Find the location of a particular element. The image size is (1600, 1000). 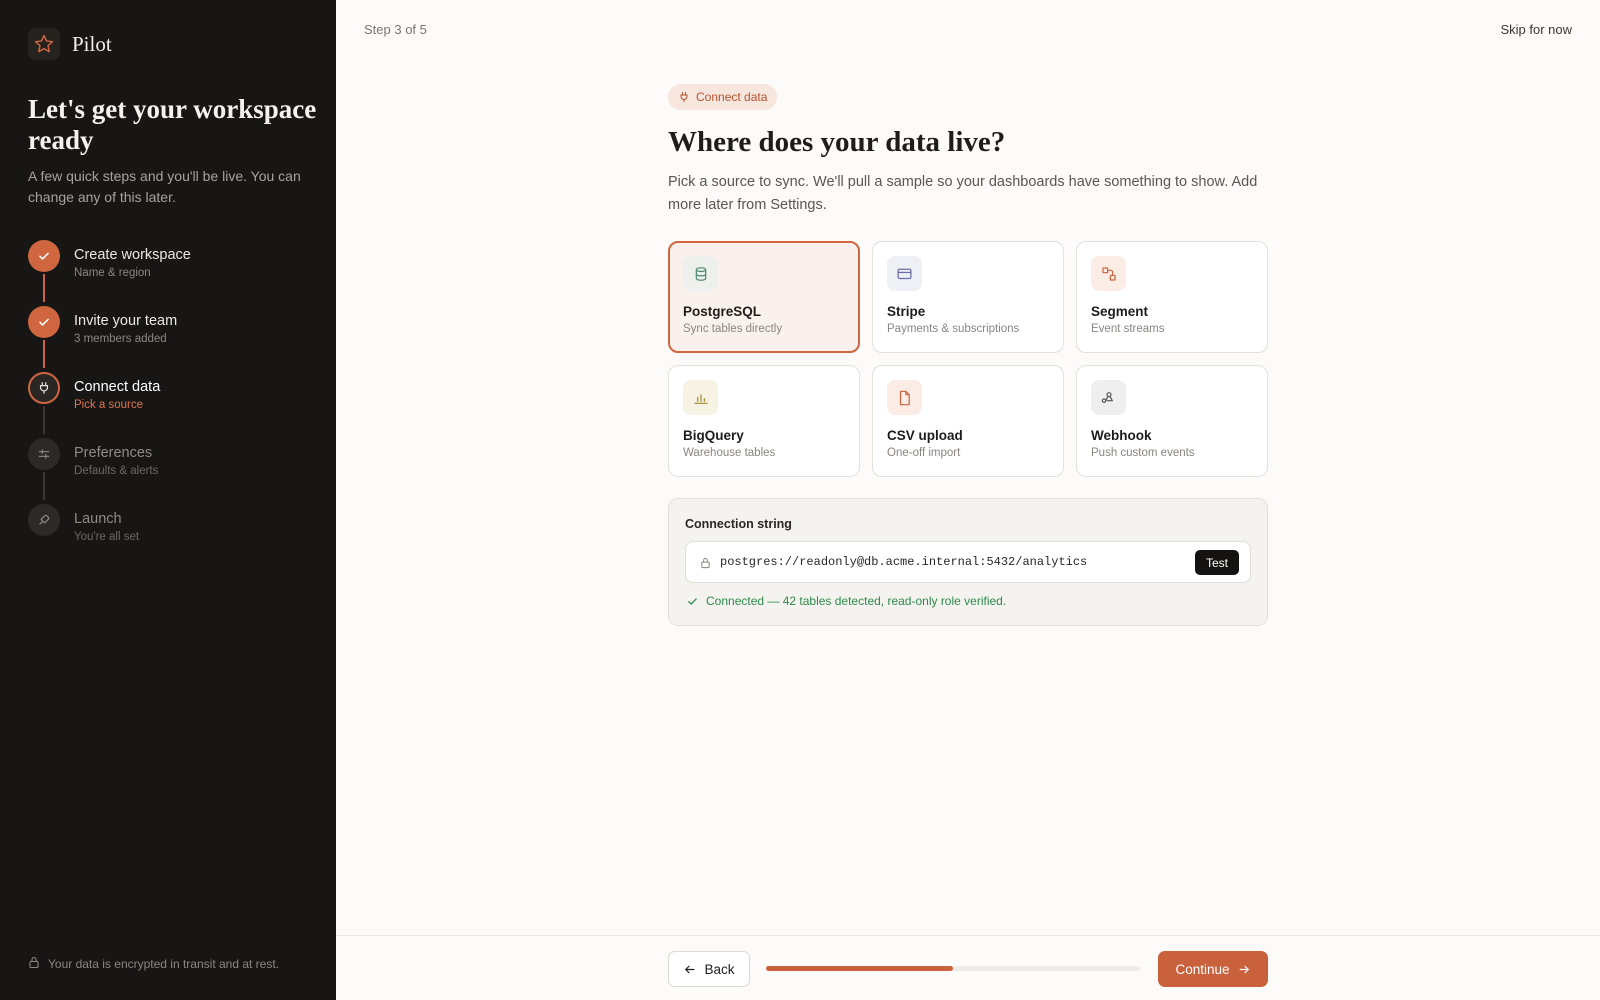

connection-label: Connection string is located at coordinates (738, 524).